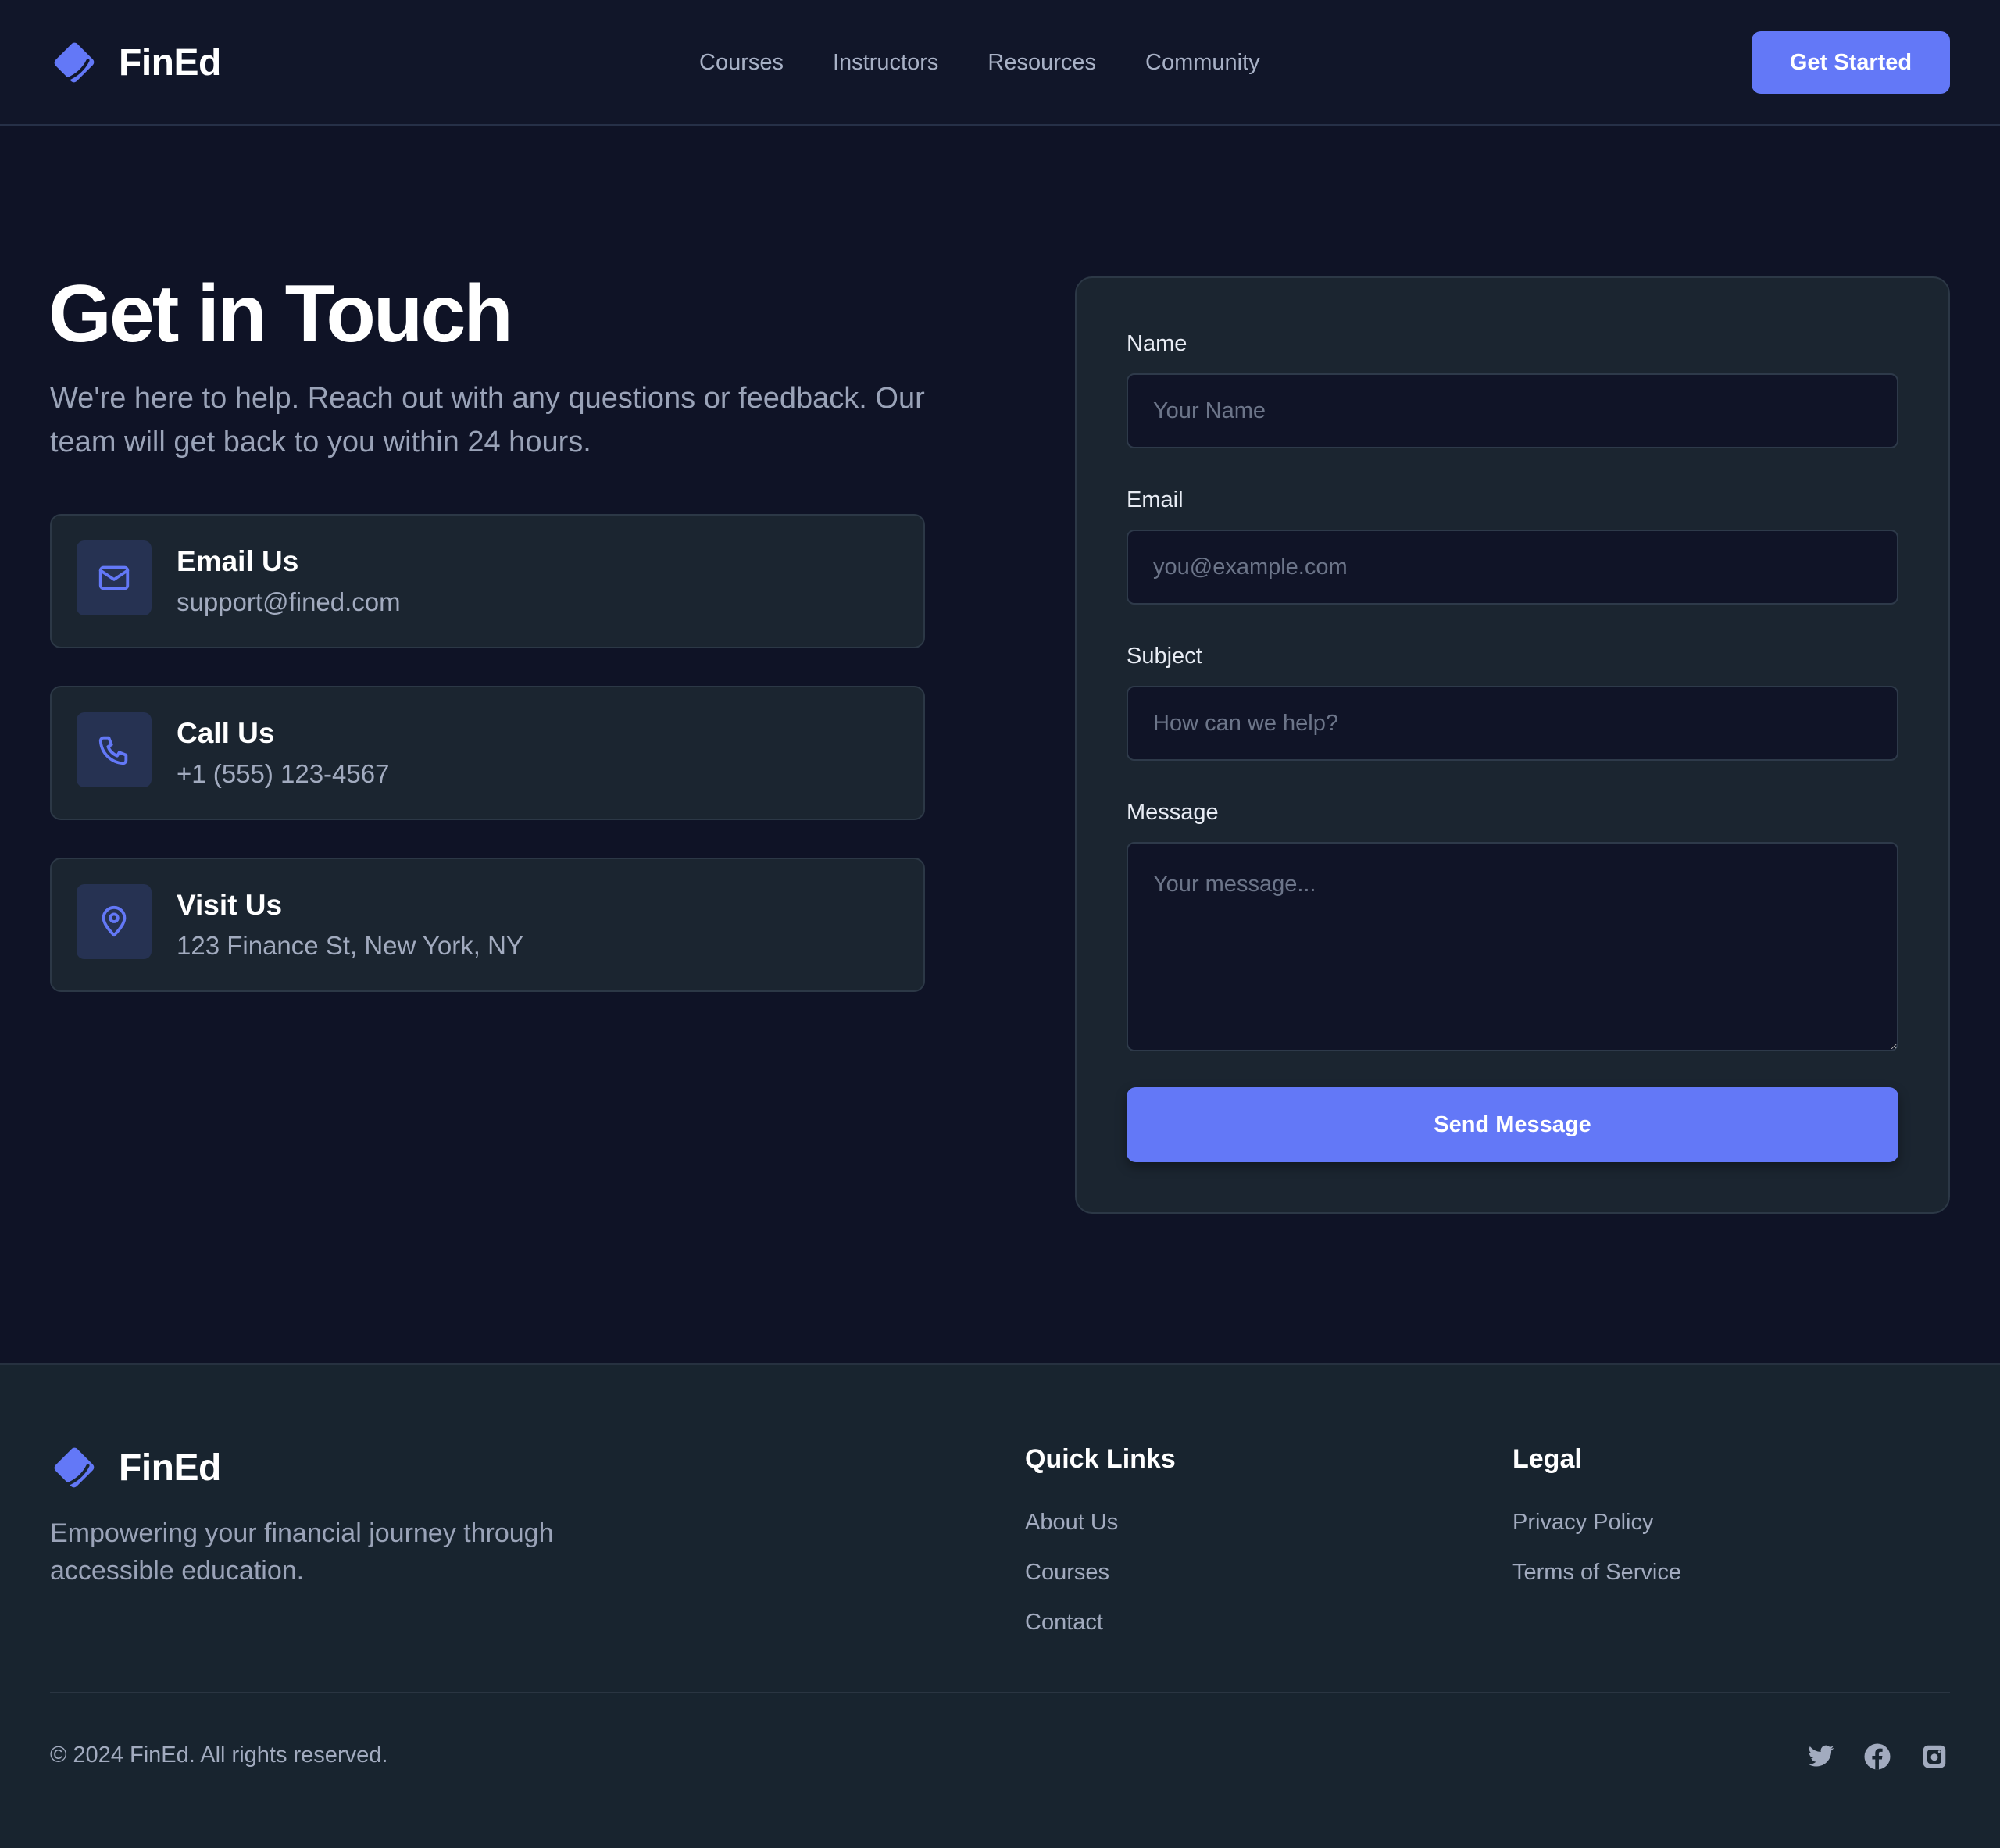 The image size is (2000, 1848). I want to click on nav-link-resources: Resources, so click(1042, 63).